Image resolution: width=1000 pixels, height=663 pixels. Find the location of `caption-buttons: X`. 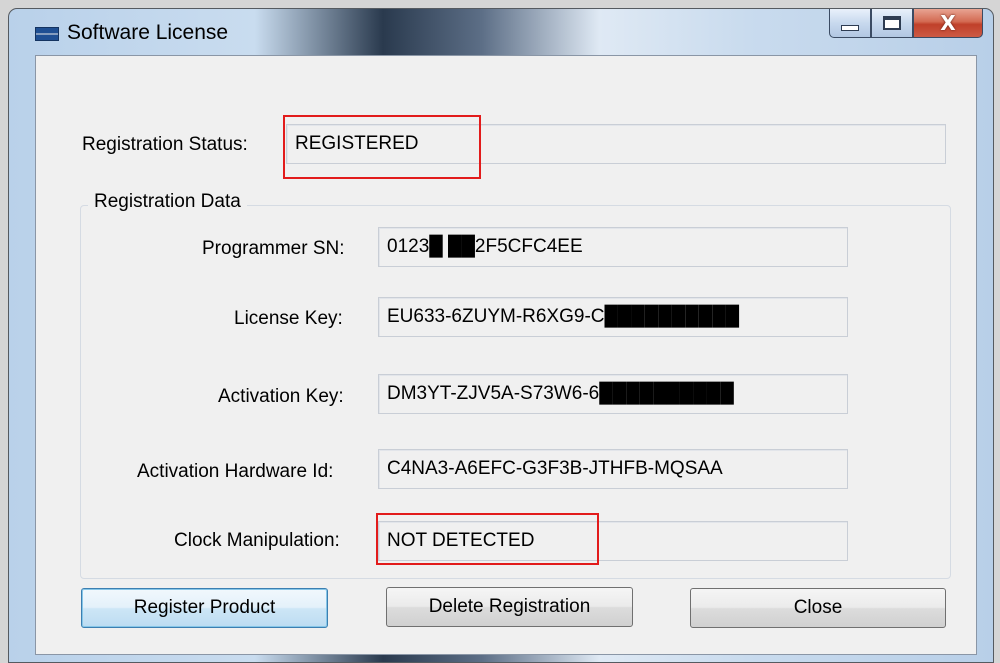

caption-buttons: X is located at coordinates (906, 24).